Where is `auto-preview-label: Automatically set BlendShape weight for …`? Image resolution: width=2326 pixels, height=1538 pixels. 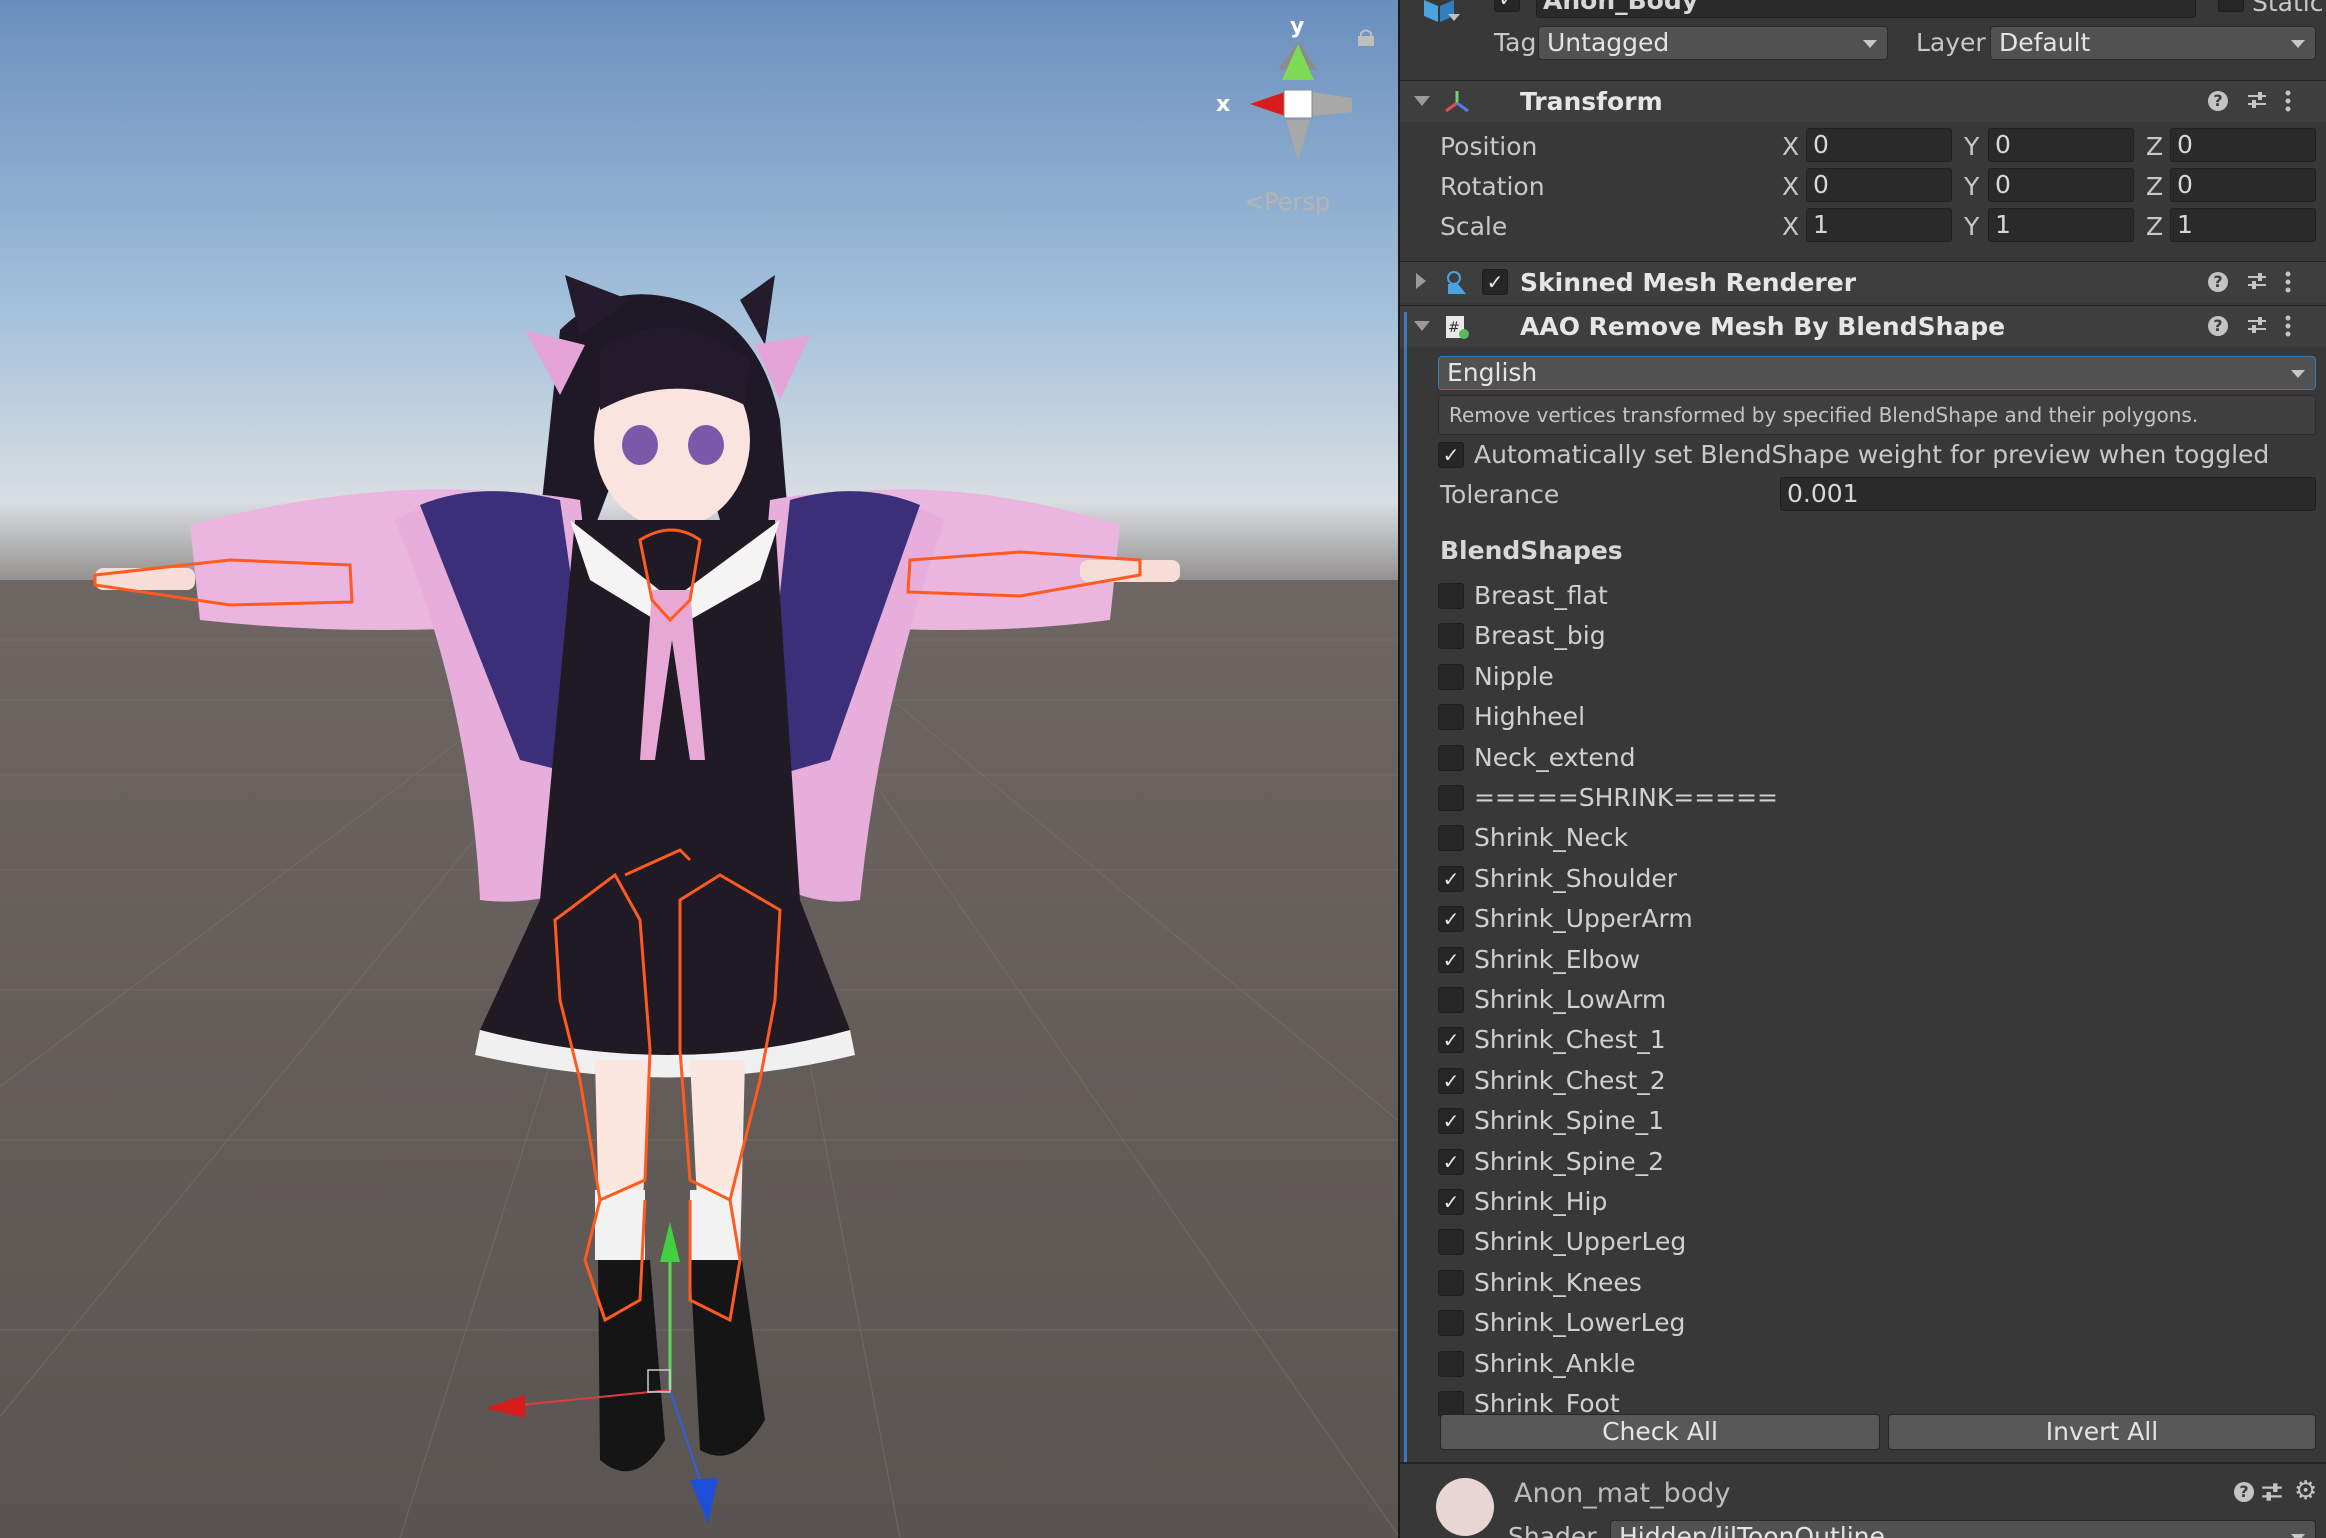 auto-preview-label: Automatically set BlendShape weight for … is located at coordinates (1871, 454).